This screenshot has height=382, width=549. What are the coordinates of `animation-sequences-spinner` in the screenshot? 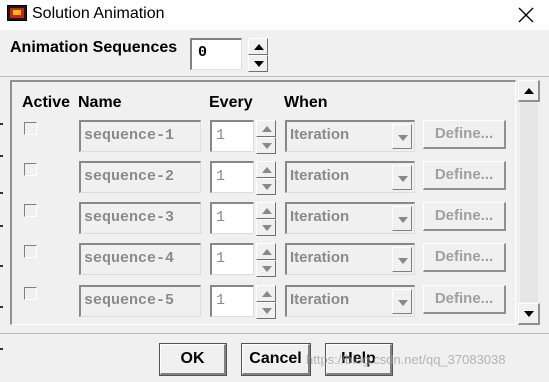 It's located at (258, 55).